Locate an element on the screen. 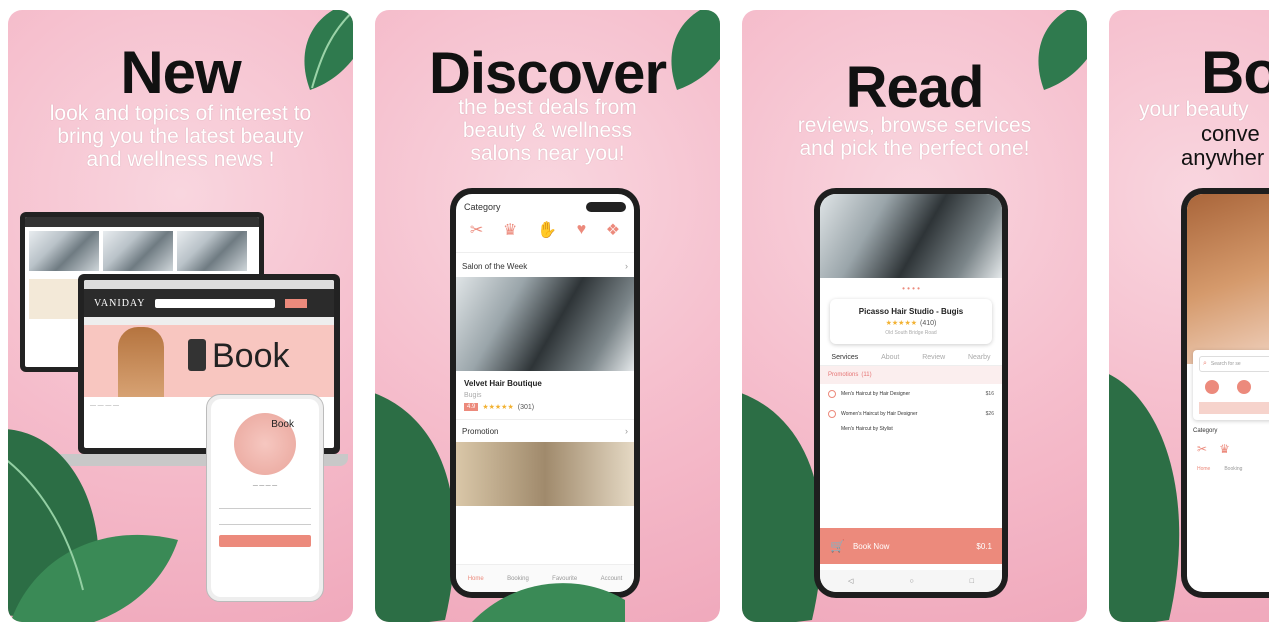 Image resolution: width=1269 pixels, height=627 pixels. salon-week-label: Salon of the Week is located at coordinates (495, 266).